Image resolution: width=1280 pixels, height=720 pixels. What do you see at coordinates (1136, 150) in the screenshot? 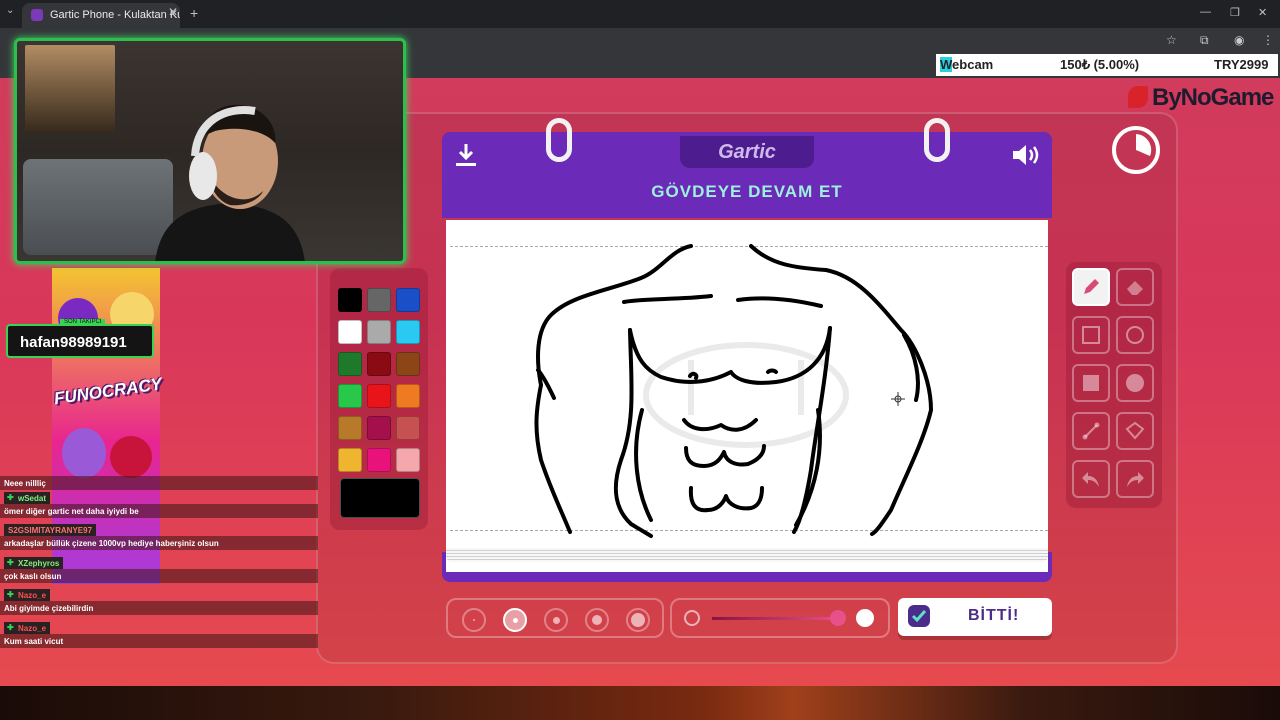
I see `timer-clock-icon` at bounding box center [1136, 150].